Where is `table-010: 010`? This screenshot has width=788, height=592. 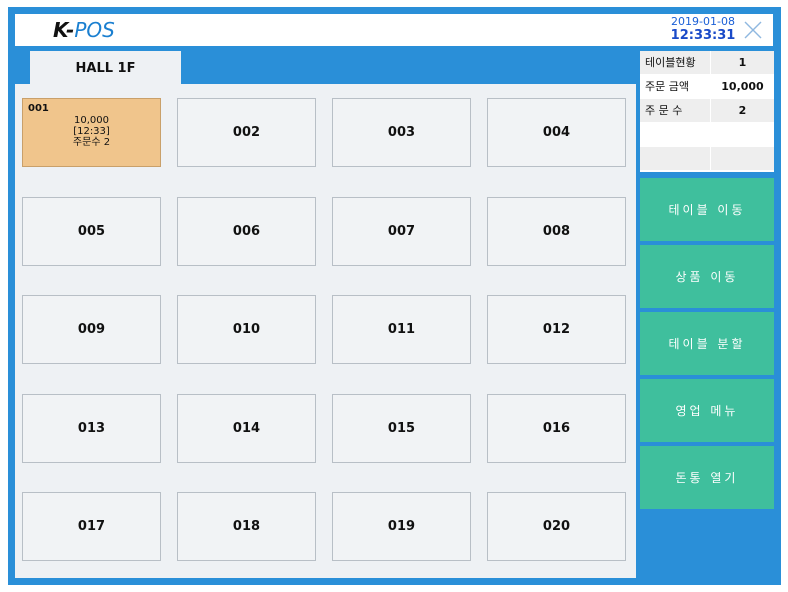 table-010: 010 is located at coordinates (246, 329).